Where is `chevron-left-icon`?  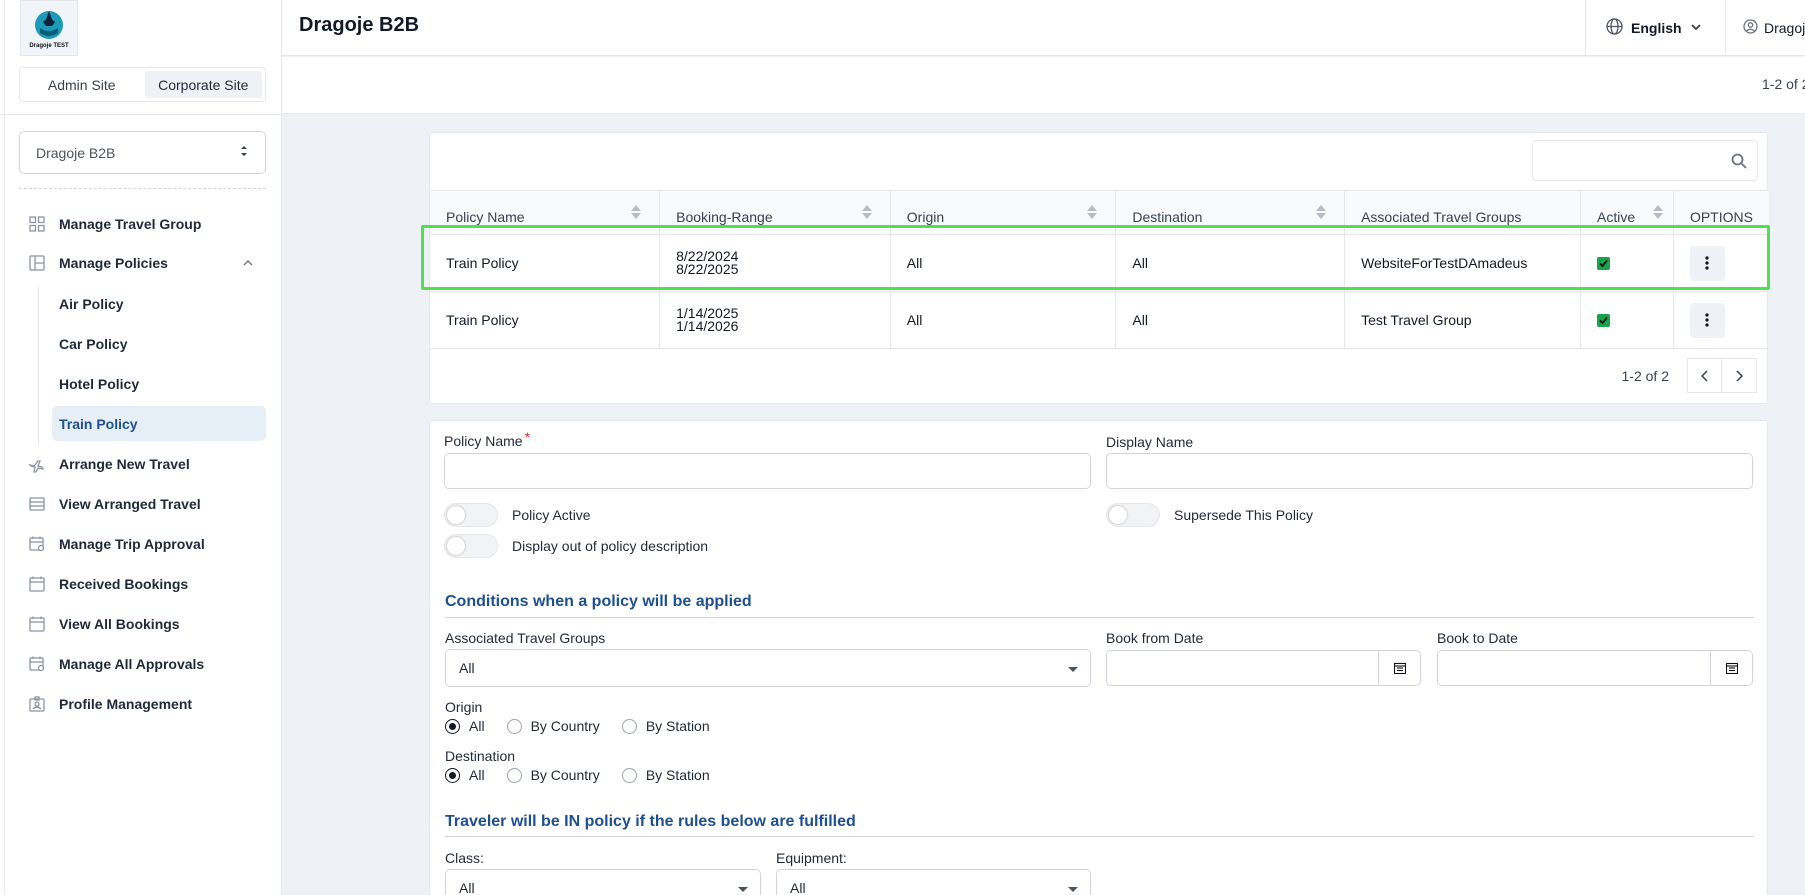
chevron-left-icon is located at coordinates (1704, 375).